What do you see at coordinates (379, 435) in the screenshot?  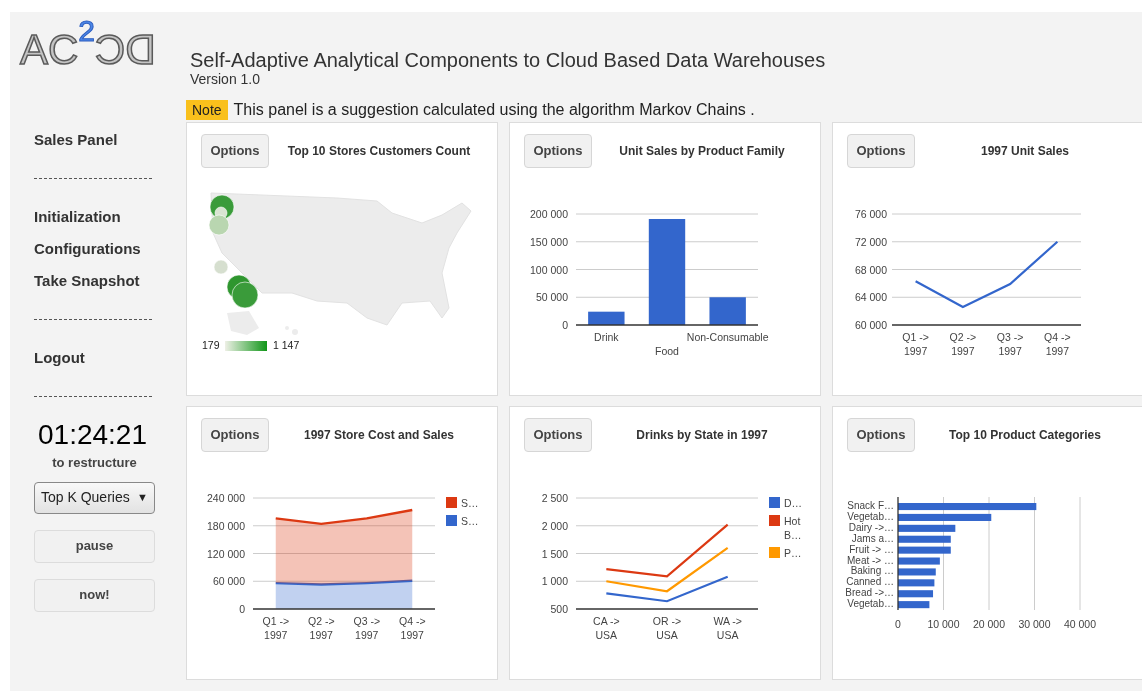 I see `chart-title: 1997 Store Cost and Sales` at bounding box center [379, 435].